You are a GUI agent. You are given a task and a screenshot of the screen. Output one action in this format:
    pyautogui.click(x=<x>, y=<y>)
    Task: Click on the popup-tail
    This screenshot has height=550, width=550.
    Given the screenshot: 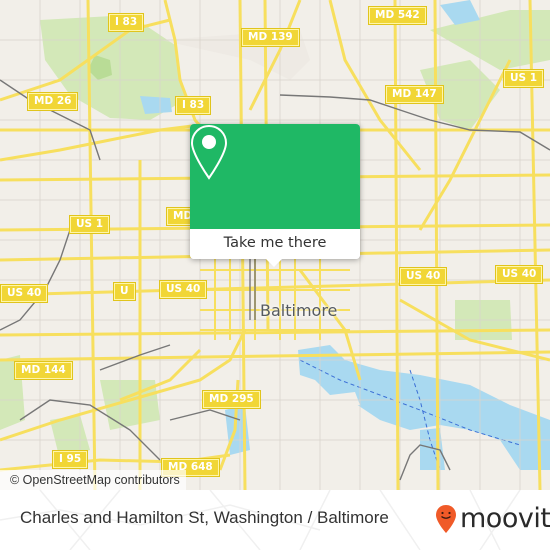 What is the action you would take?
    pyautogui.click(x=274, y=262)
    